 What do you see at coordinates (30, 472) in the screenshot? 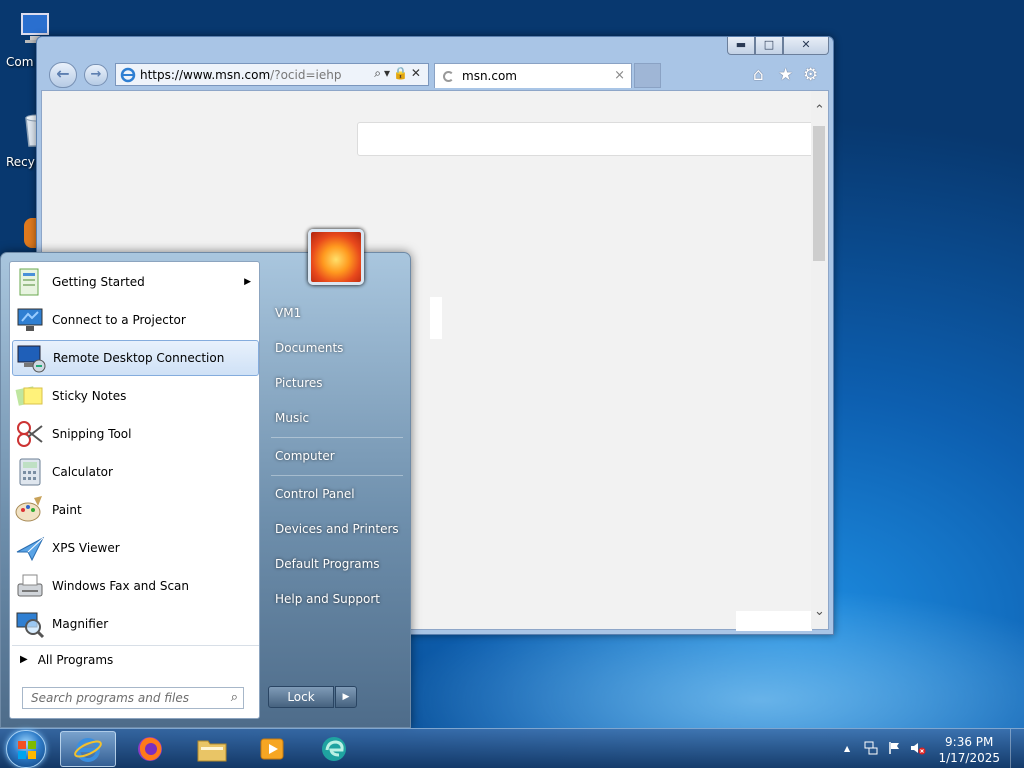
I see `calculator-icon` at bounding box center [30, 472].